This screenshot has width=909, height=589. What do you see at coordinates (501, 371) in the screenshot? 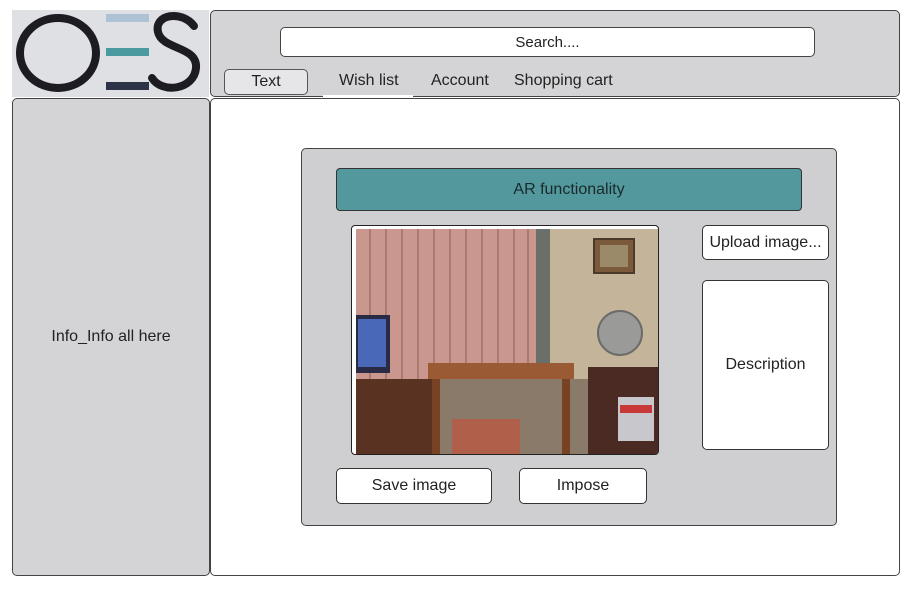
I see `photo-table-top` at bounding box center [501, 371].